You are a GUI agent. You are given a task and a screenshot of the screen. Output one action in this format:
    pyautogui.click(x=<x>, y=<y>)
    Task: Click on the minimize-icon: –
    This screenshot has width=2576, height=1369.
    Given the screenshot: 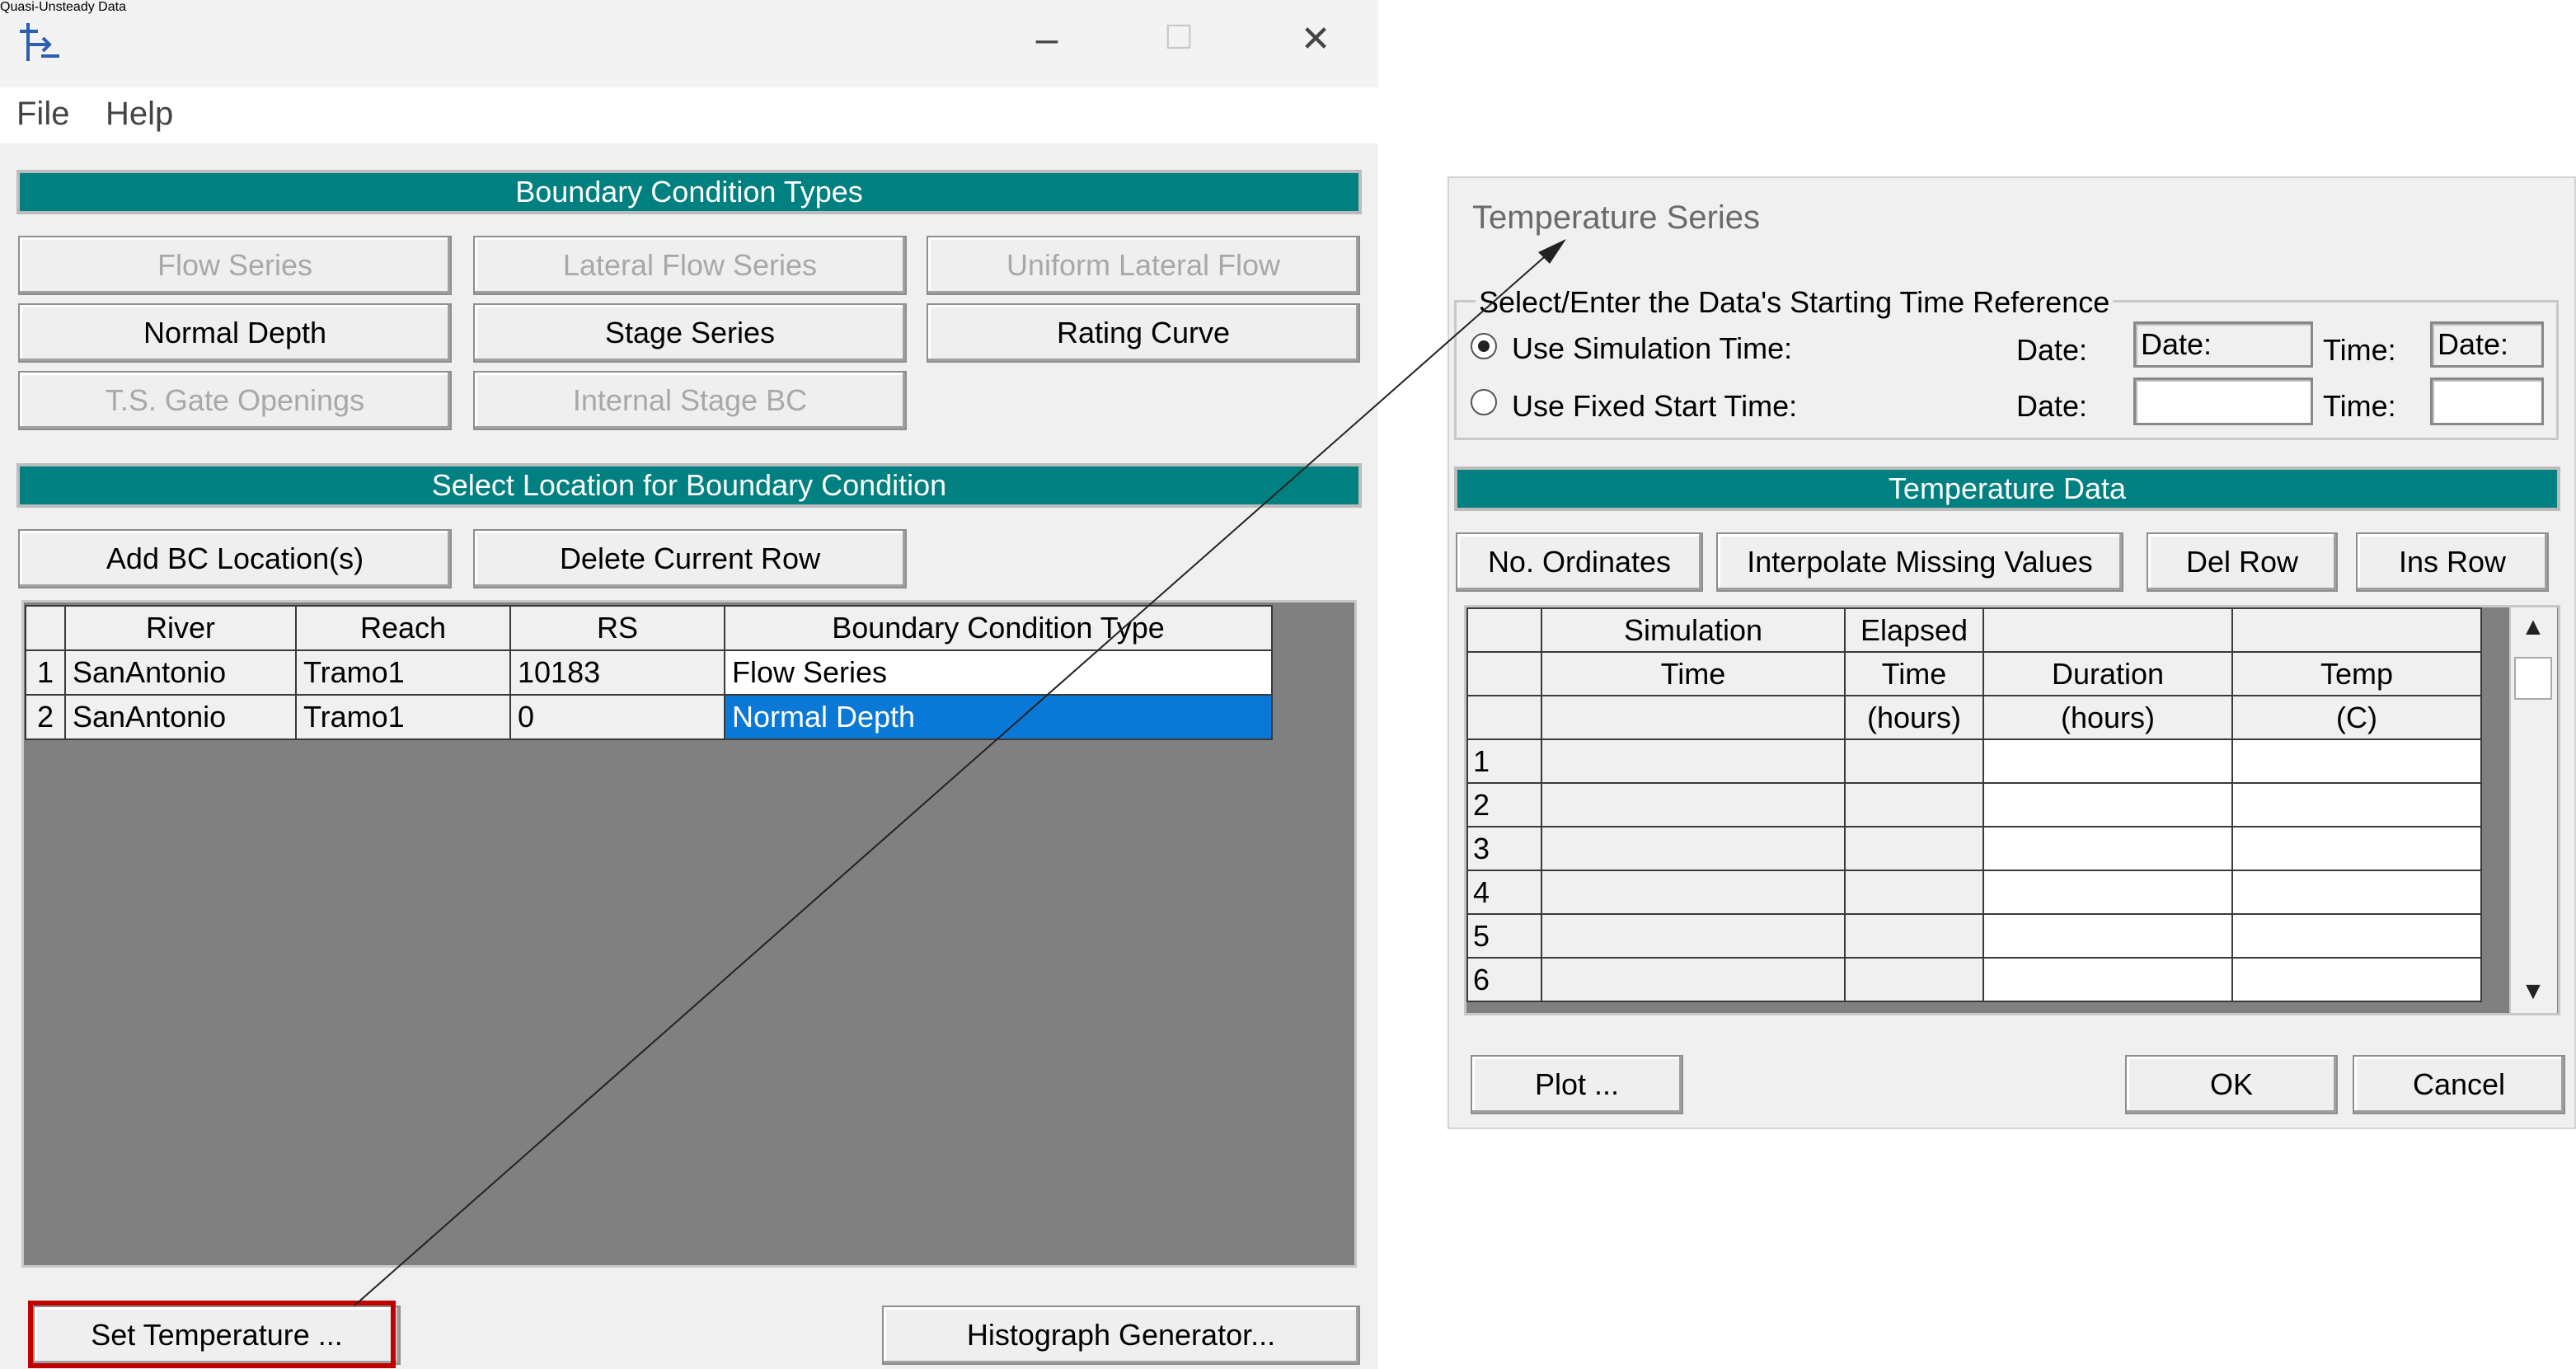 What is the action you would take?
    pyautogui.click(x=1047, y=39)
    